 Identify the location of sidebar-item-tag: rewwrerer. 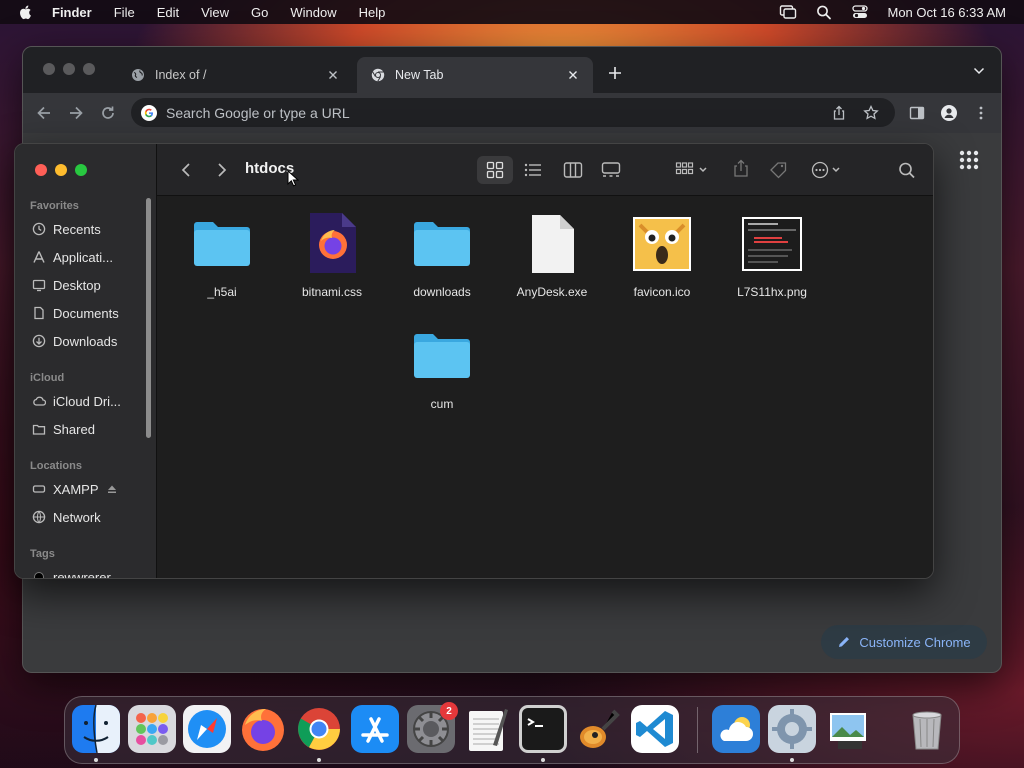
(92, 572).